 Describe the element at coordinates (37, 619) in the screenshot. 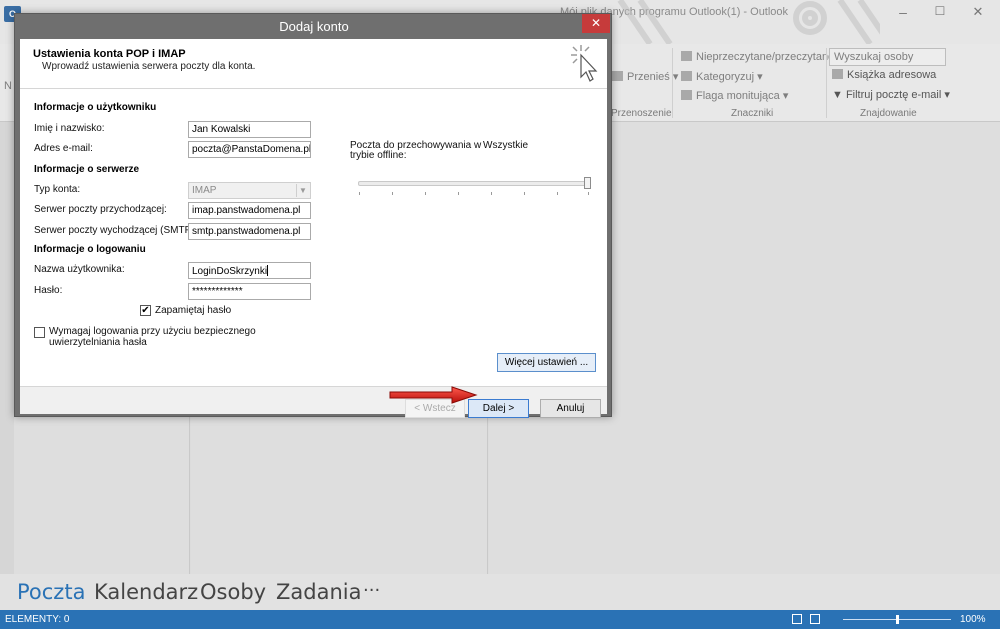

I see `status-elements-count: ELEMENTY: 0` at that location.